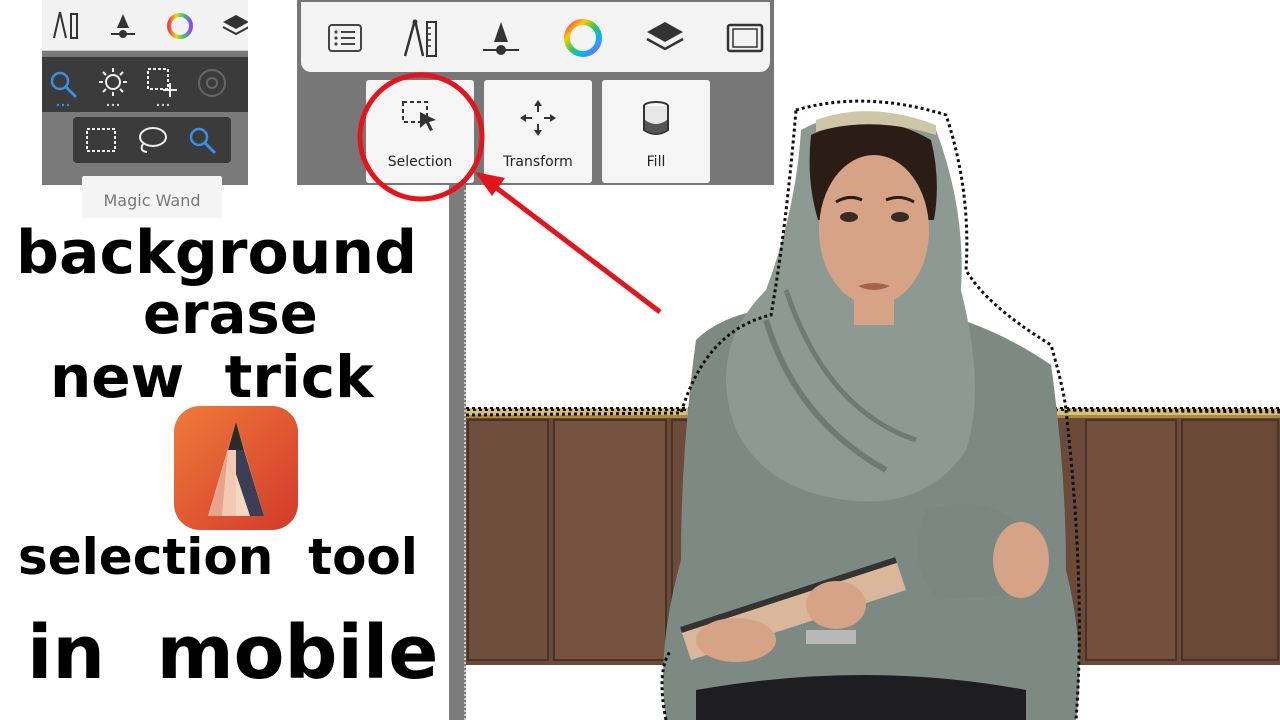  What do you see at coordinates (236, 468) in the screenshot?
I see `sketchbook-app-icon` at bounding box center [236, 468].